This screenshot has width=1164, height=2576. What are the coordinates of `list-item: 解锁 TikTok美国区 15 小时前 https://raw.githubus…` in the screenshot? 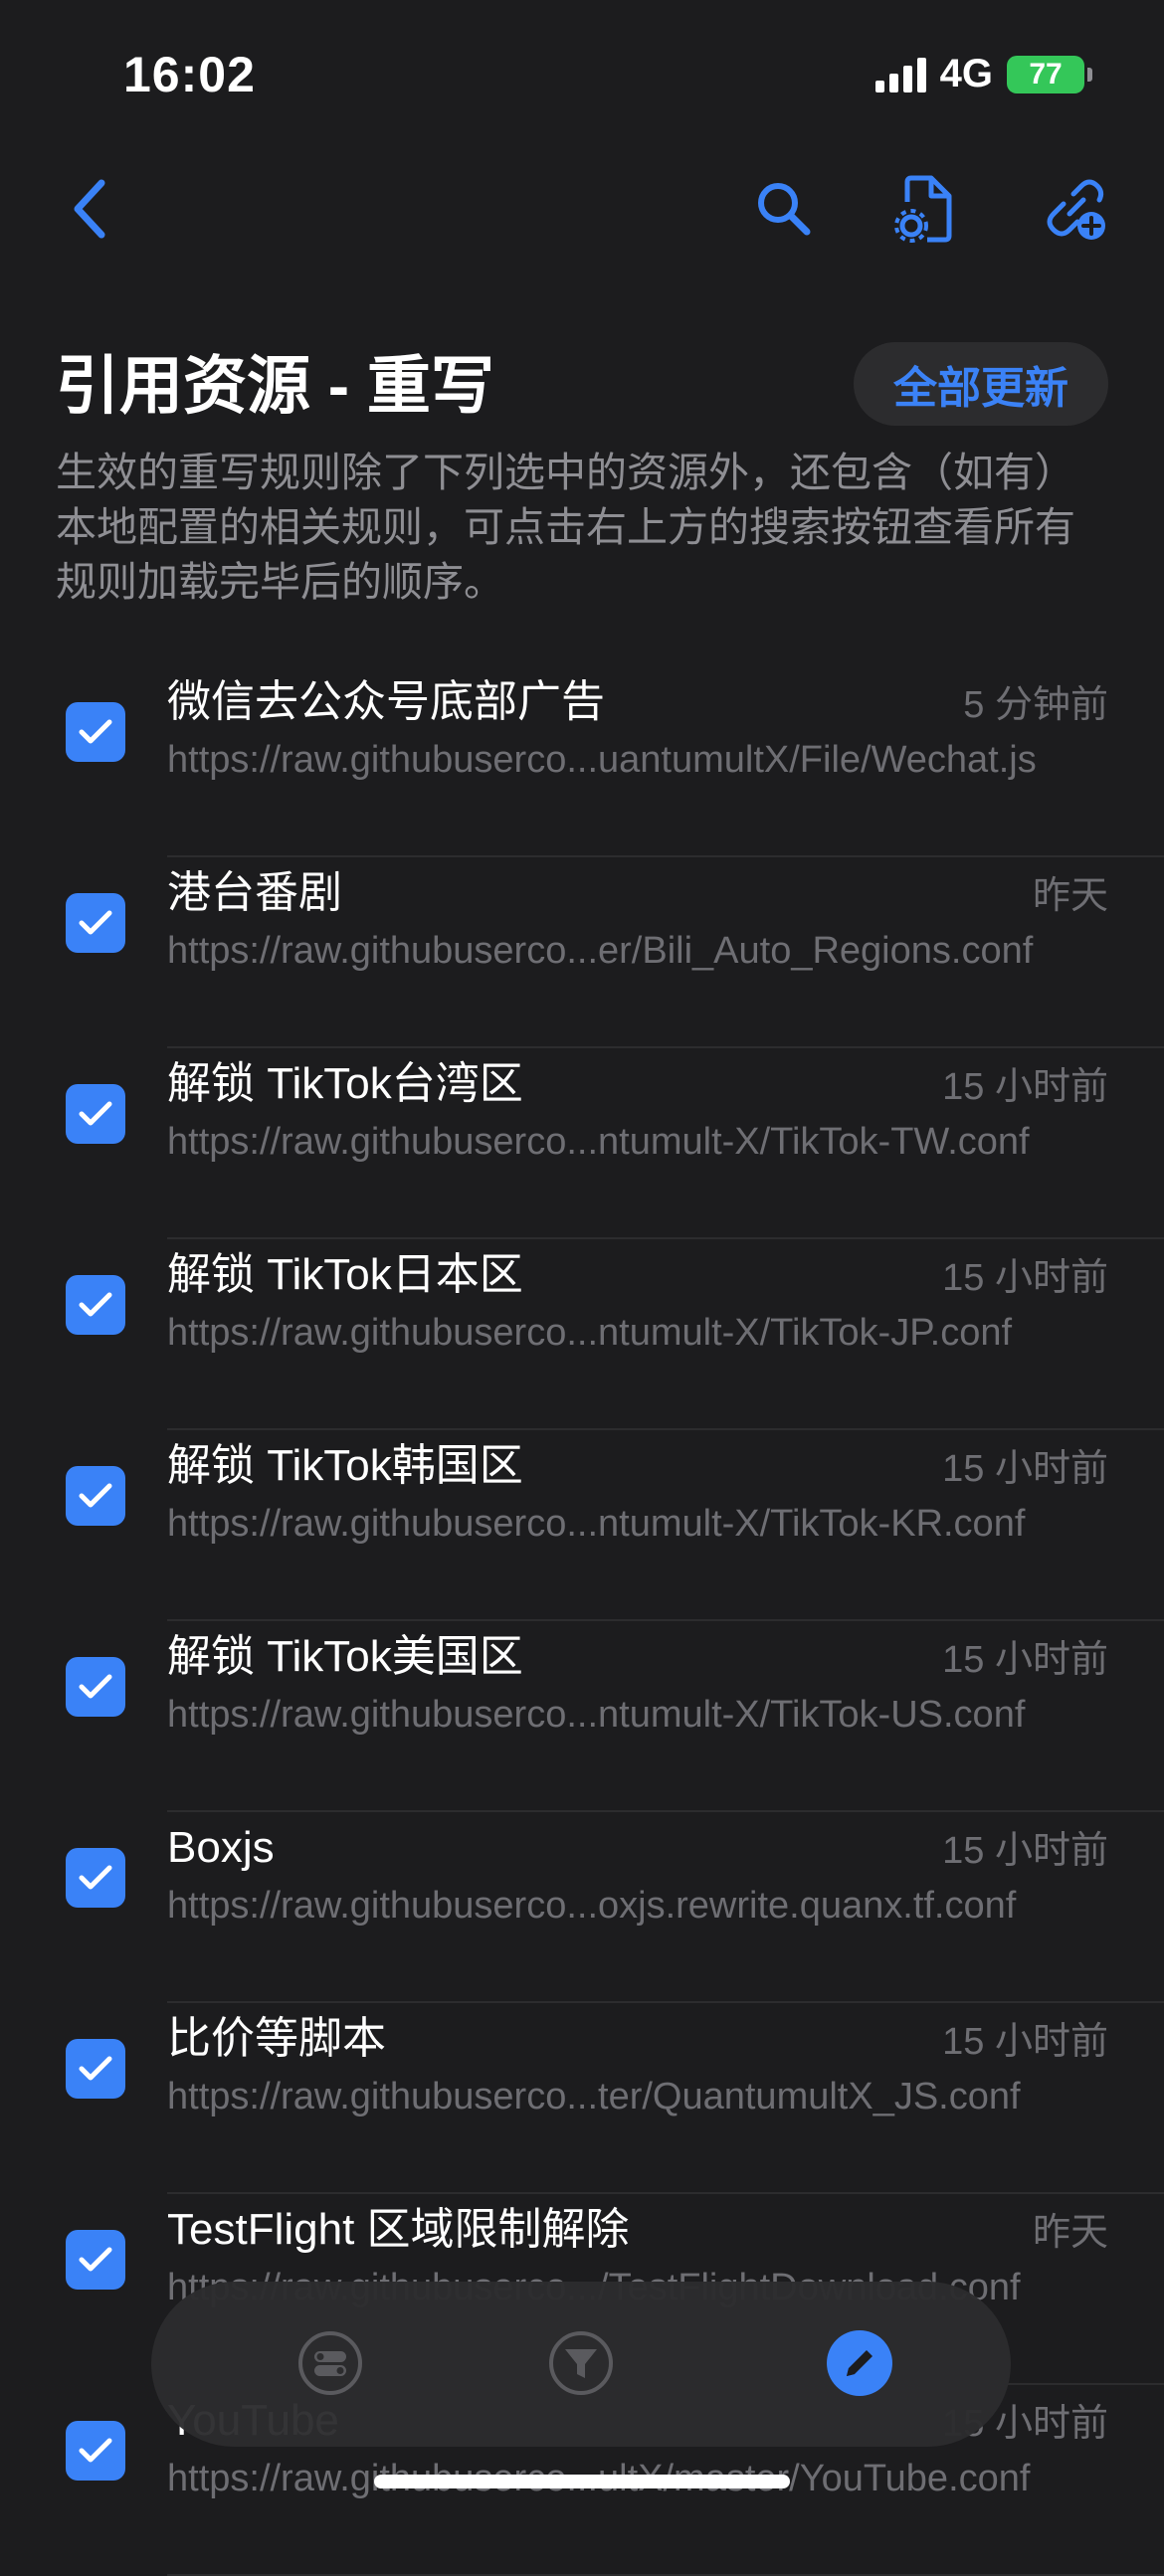 It's located at (582, 1716).